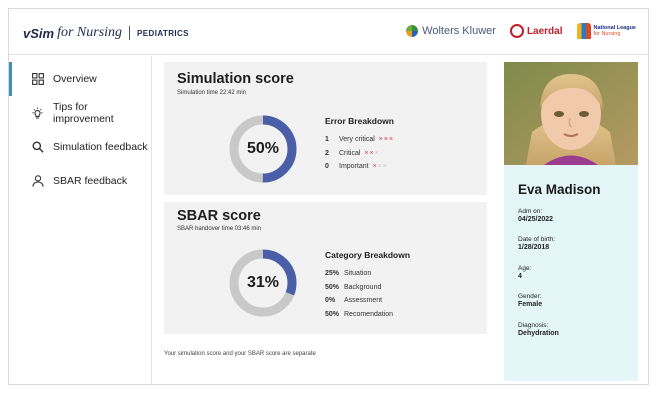 This screenshot has height=393, width=657. Describe the element at coordinates (520, 276) in the screenshot. I see `age-value: 4` at that location.